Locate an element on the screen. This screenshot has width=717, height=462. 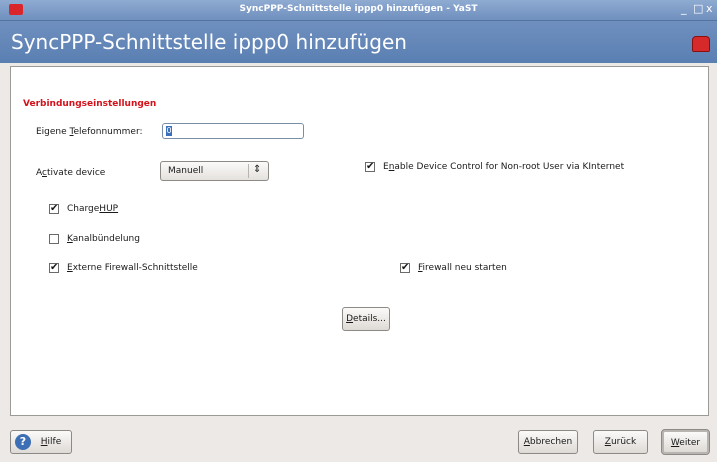
page-title: SyncPPP-Schnittstelle ippp0 hinzufügen is located at coordinates (209, 42).